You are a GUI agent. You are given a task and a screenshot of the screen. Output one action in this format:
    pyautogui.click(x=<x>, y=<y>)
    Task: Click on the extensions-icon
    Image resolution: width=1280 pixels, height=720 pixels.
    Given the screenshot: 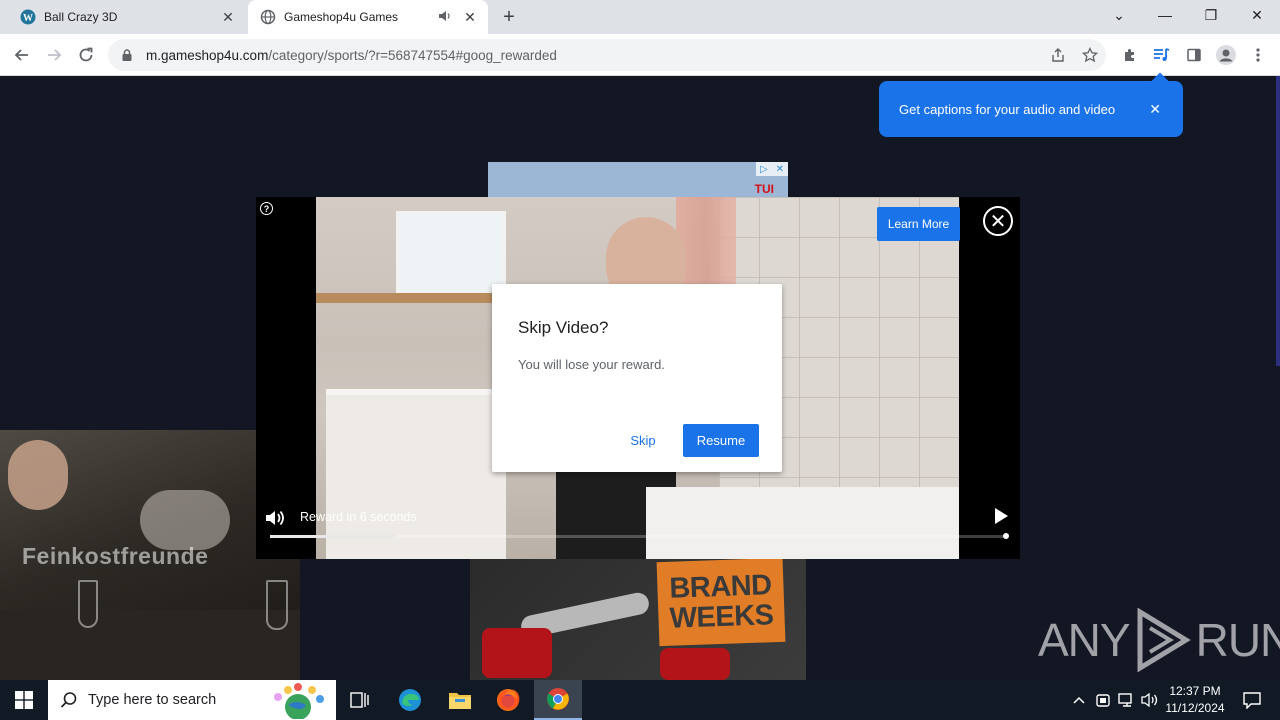 What is the action you would take?
    pyautogui.click(x=1130, y=55)
    